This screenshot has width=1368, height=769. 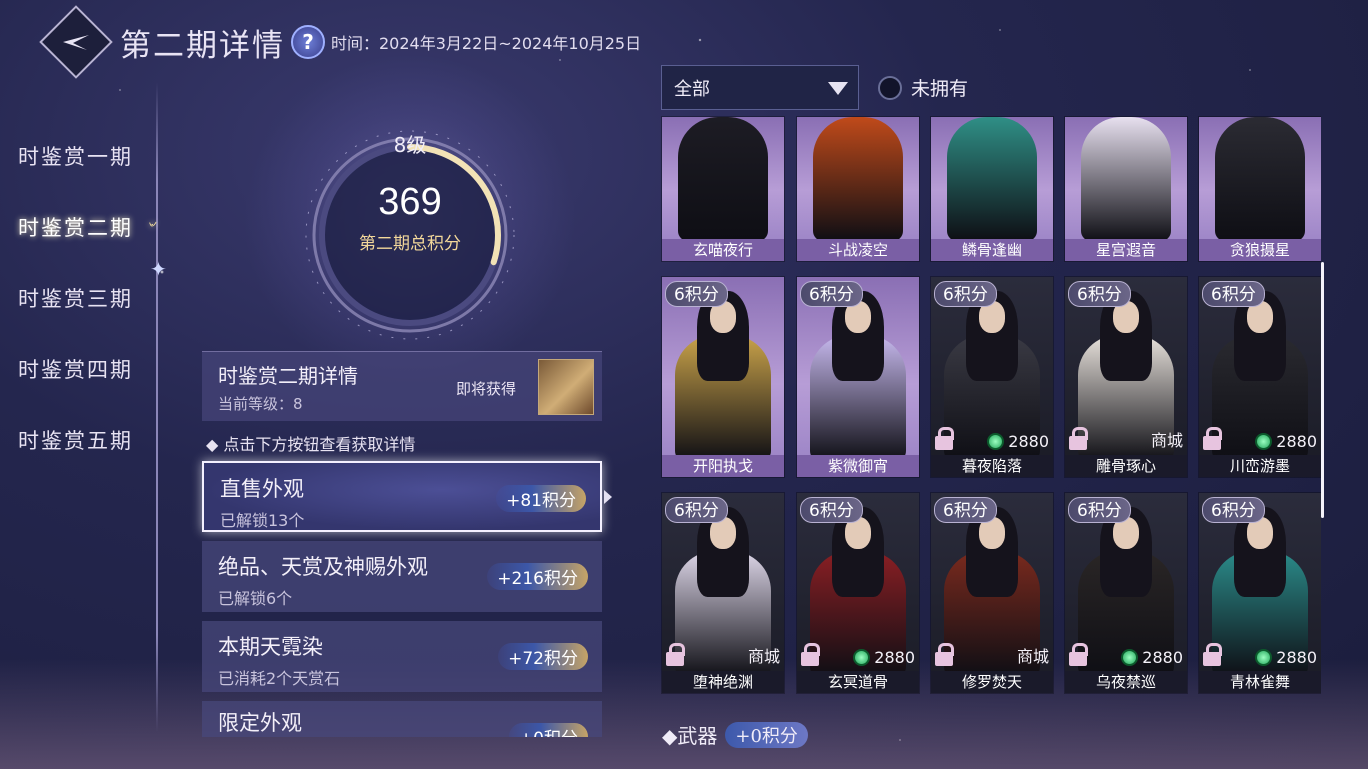 What do you see at coordinates (486, 389) in the screenshot?
I see `soon-label: 即将获得` at bounding box center [486, 389].